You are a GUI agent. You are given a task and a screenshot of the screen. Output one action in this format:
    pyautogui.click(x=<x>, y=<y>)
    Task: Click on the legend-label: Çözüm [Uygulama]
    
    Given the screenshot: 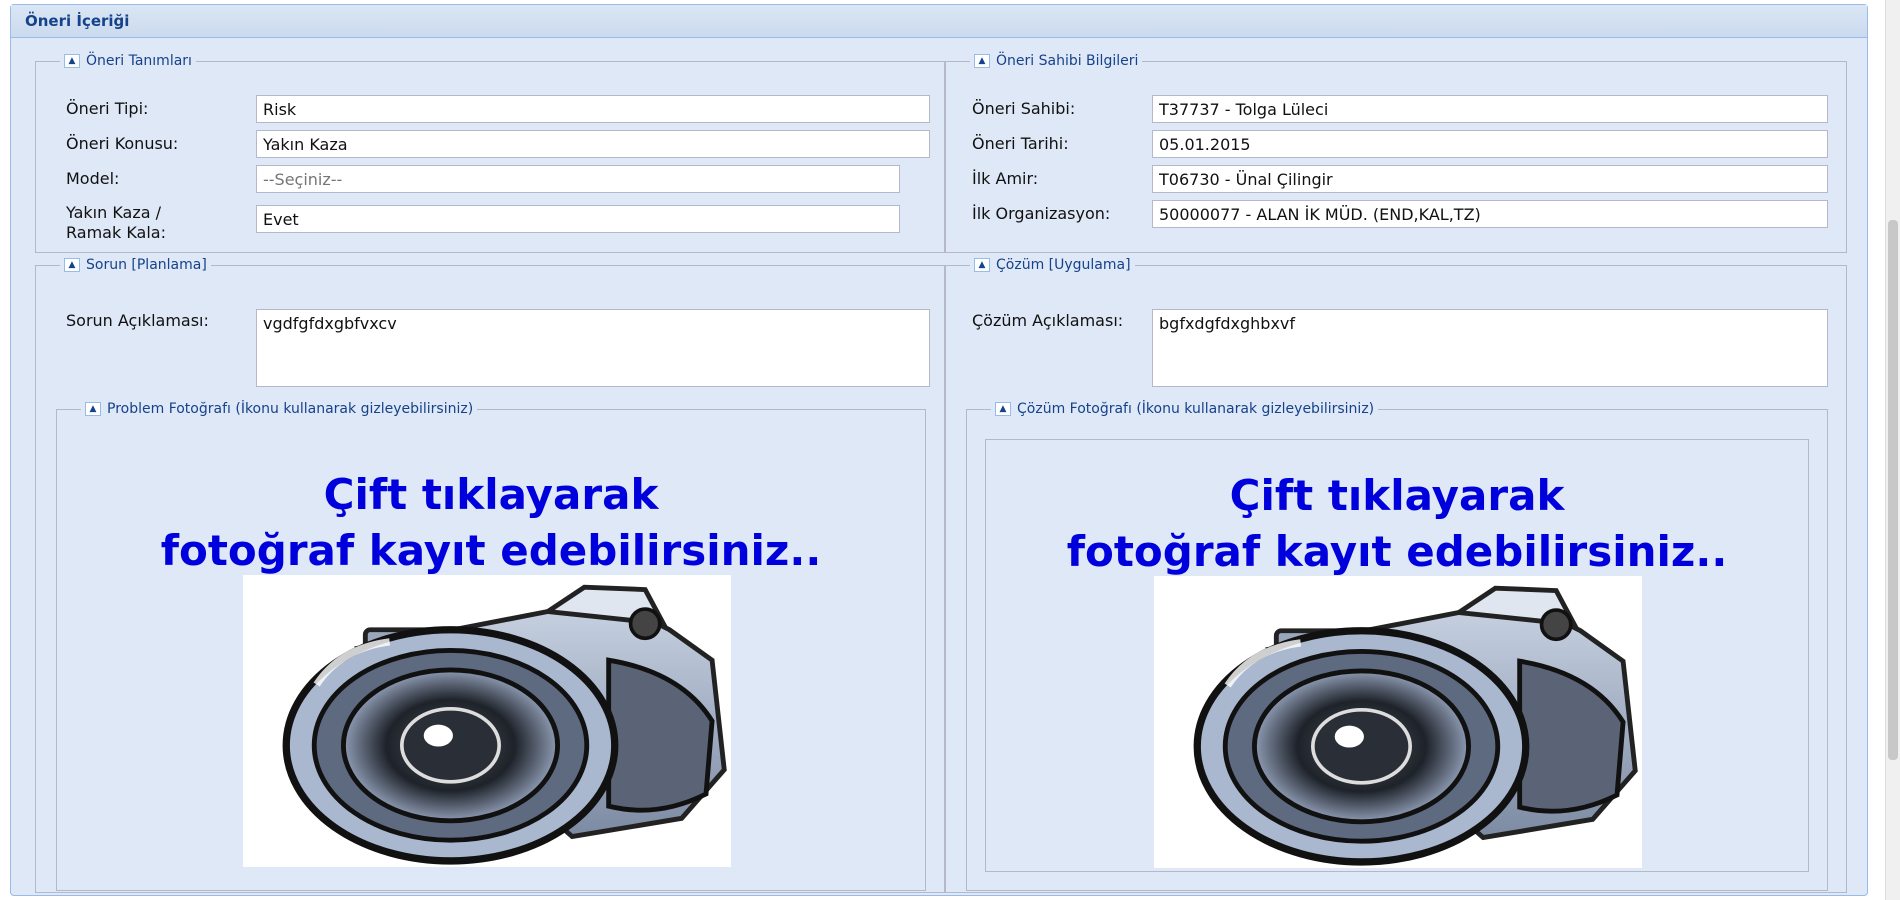 What is the action you would take?
    pyautogui.click(x=1063, y=265)
    